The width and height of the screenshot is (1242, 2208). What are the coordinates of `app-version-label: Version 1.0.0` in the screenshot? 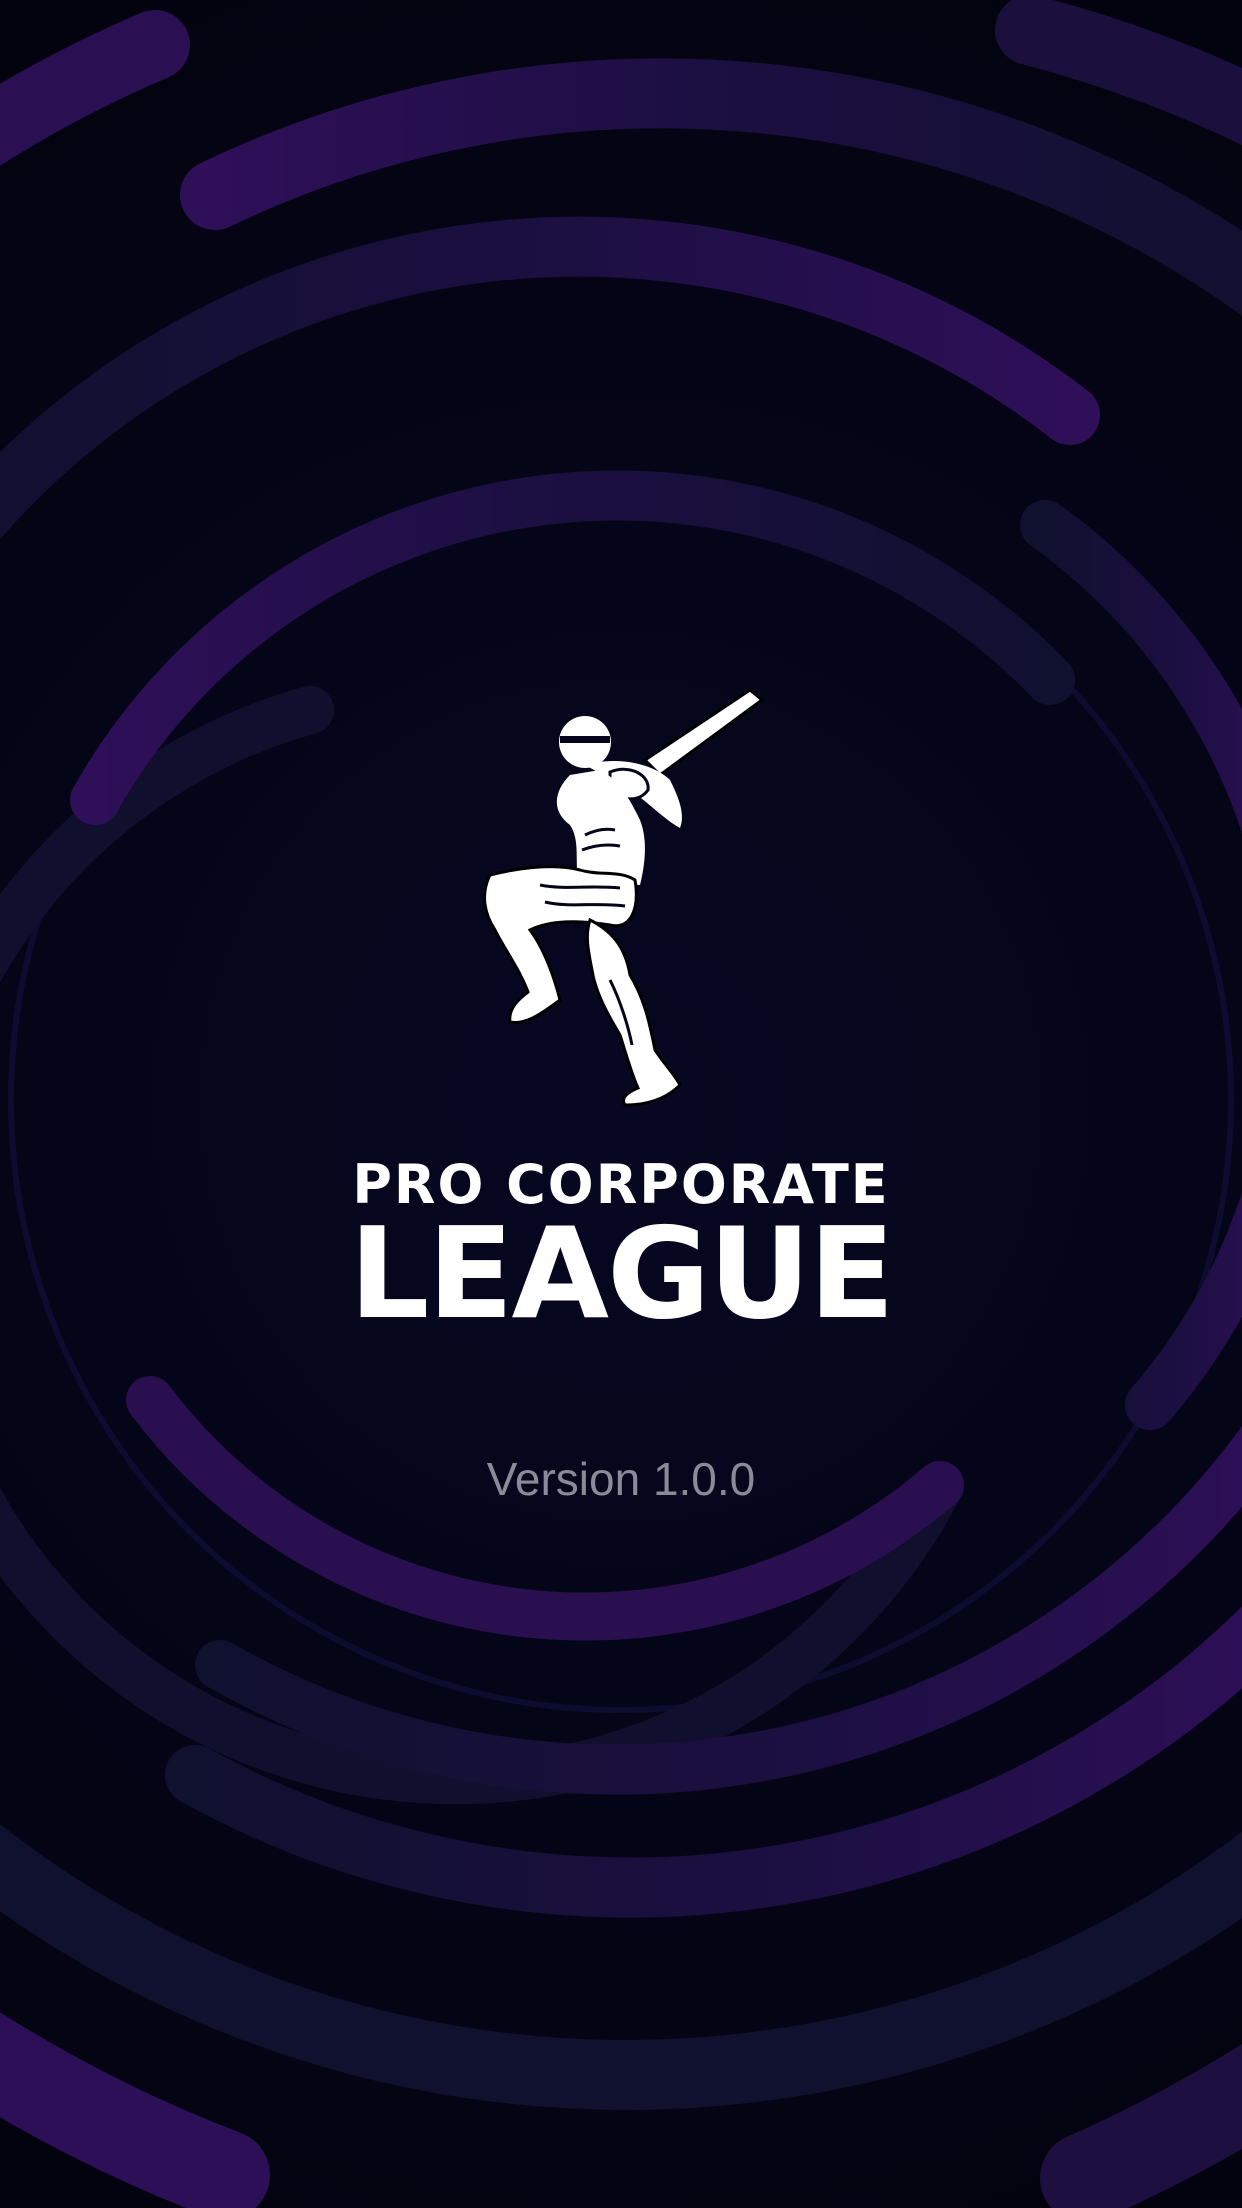 It's located at (621, 1479).